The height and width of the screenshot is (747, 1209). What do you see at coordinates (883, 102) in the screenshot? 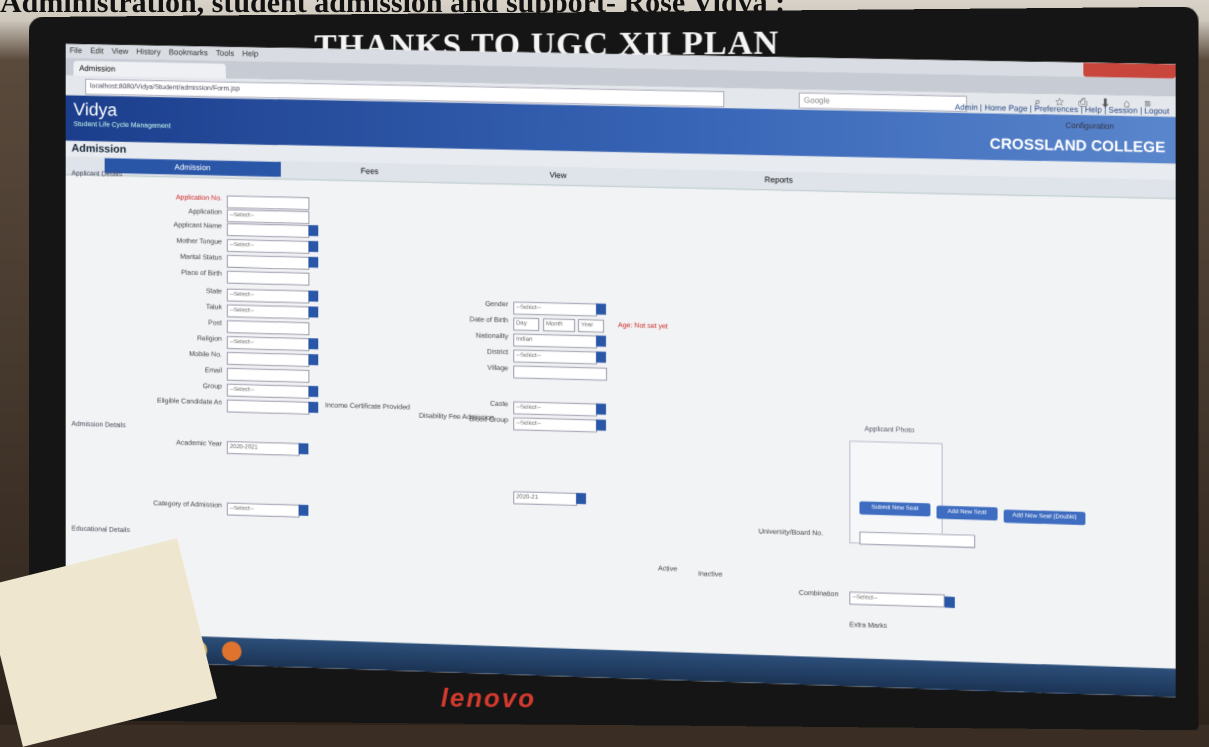
I see `search-input: Google` at bounding box center [883, 102].